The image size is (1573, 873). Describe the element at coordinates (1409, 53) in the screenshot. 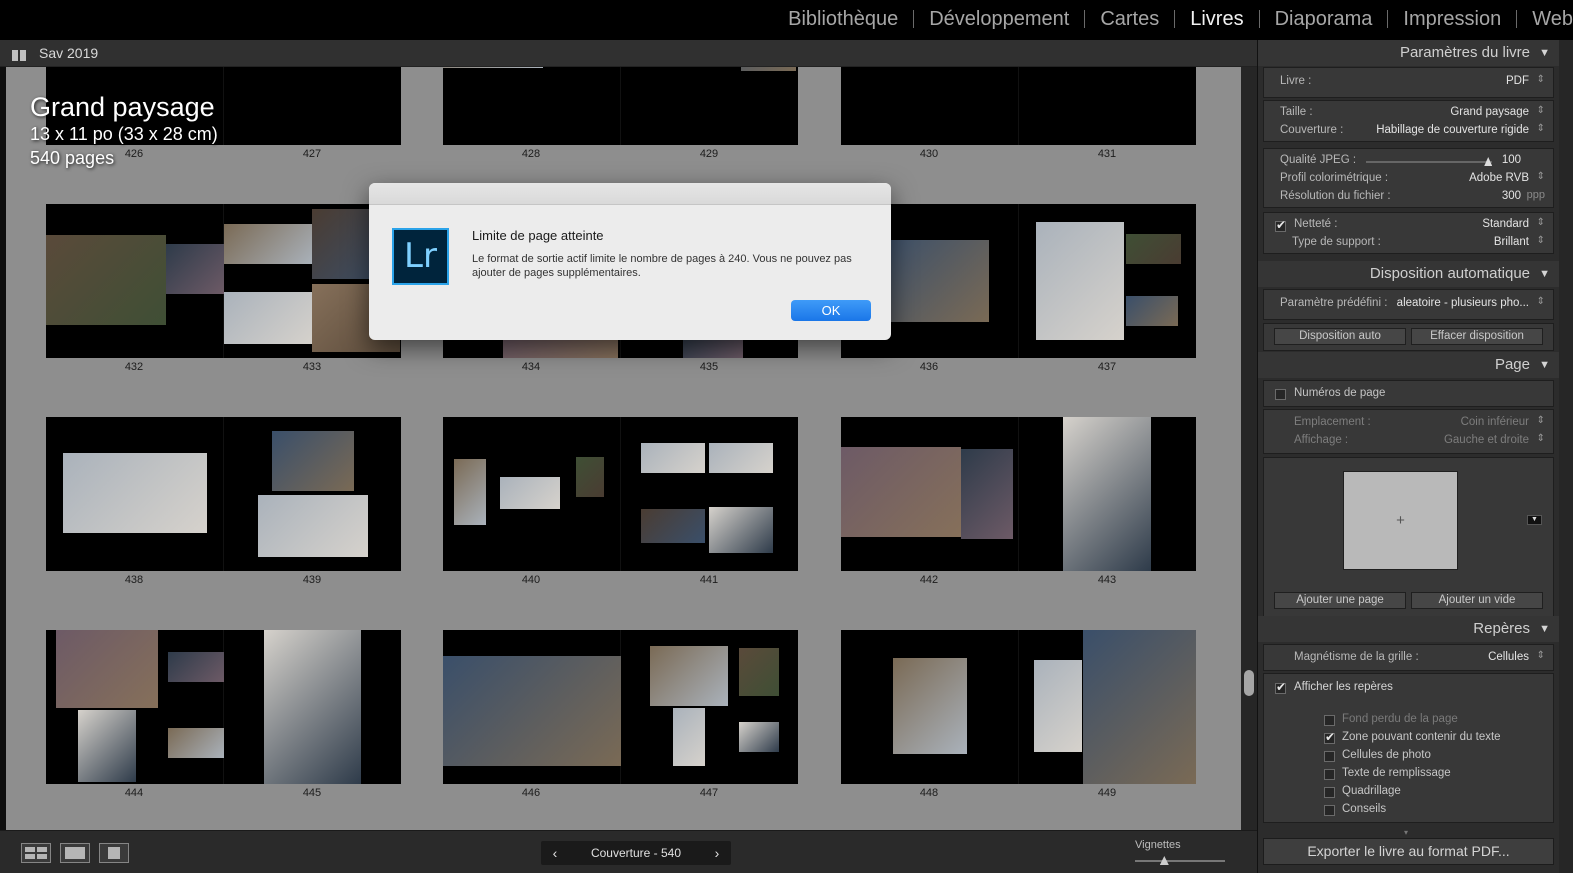

I see `section-header-book-settings: Paramètres du livre ▼` at that location.